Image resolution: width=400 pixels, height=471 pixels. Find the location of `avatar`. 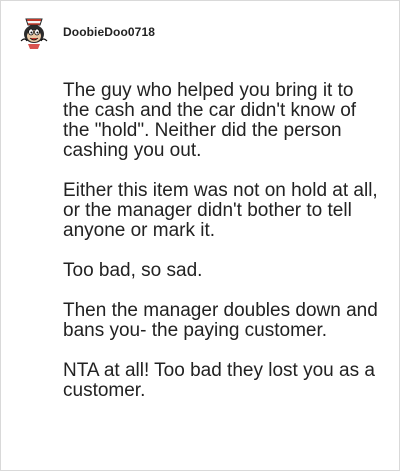

avatar is located at coordinates (34, 32).